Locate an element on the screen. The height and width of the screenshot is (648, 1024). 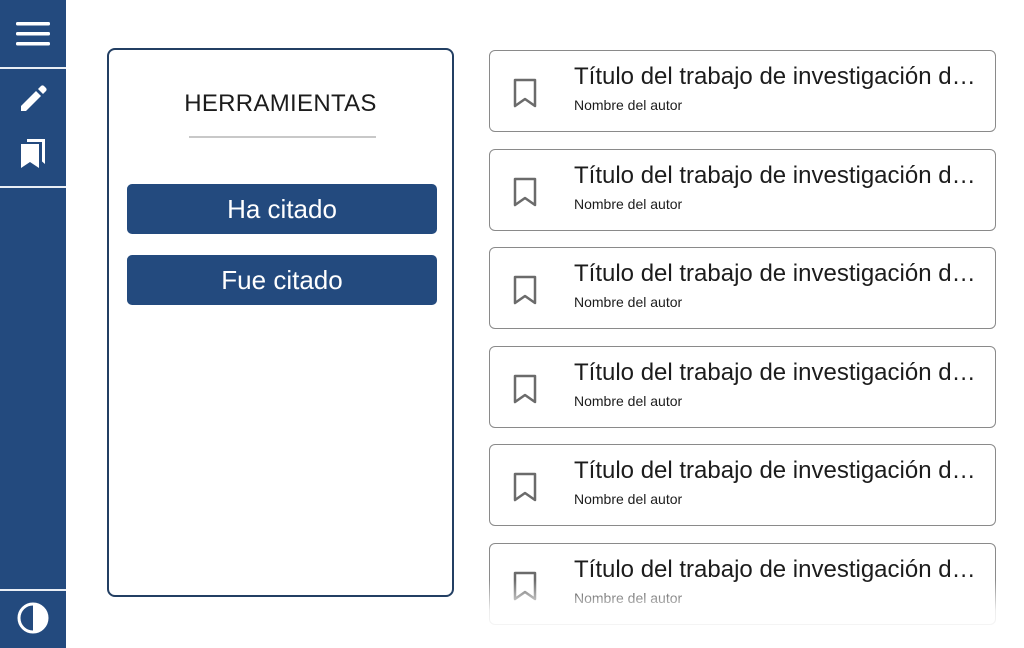
contrast-icon is located at coordinates (33, 618).